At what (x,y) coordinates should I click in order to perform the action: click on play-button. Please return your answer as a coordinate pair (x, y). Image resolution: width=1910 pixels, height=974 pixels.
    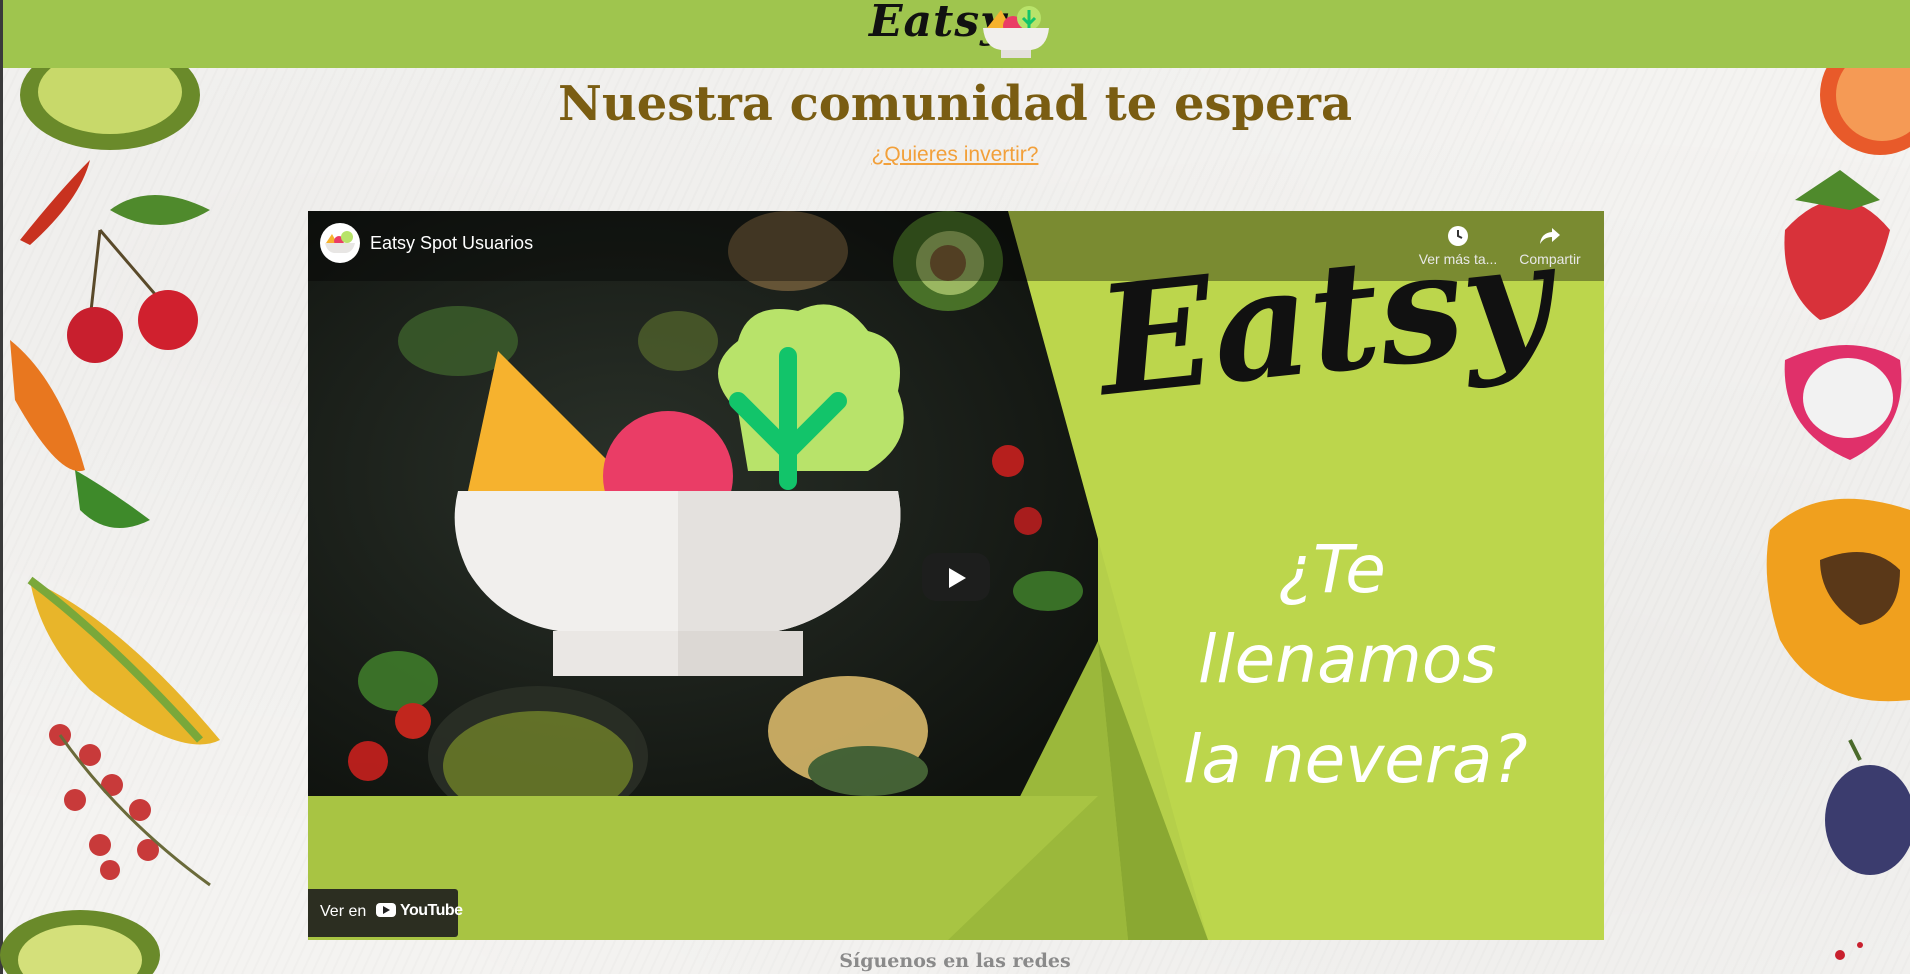
    Looking at the image, I should click on (956, 577).